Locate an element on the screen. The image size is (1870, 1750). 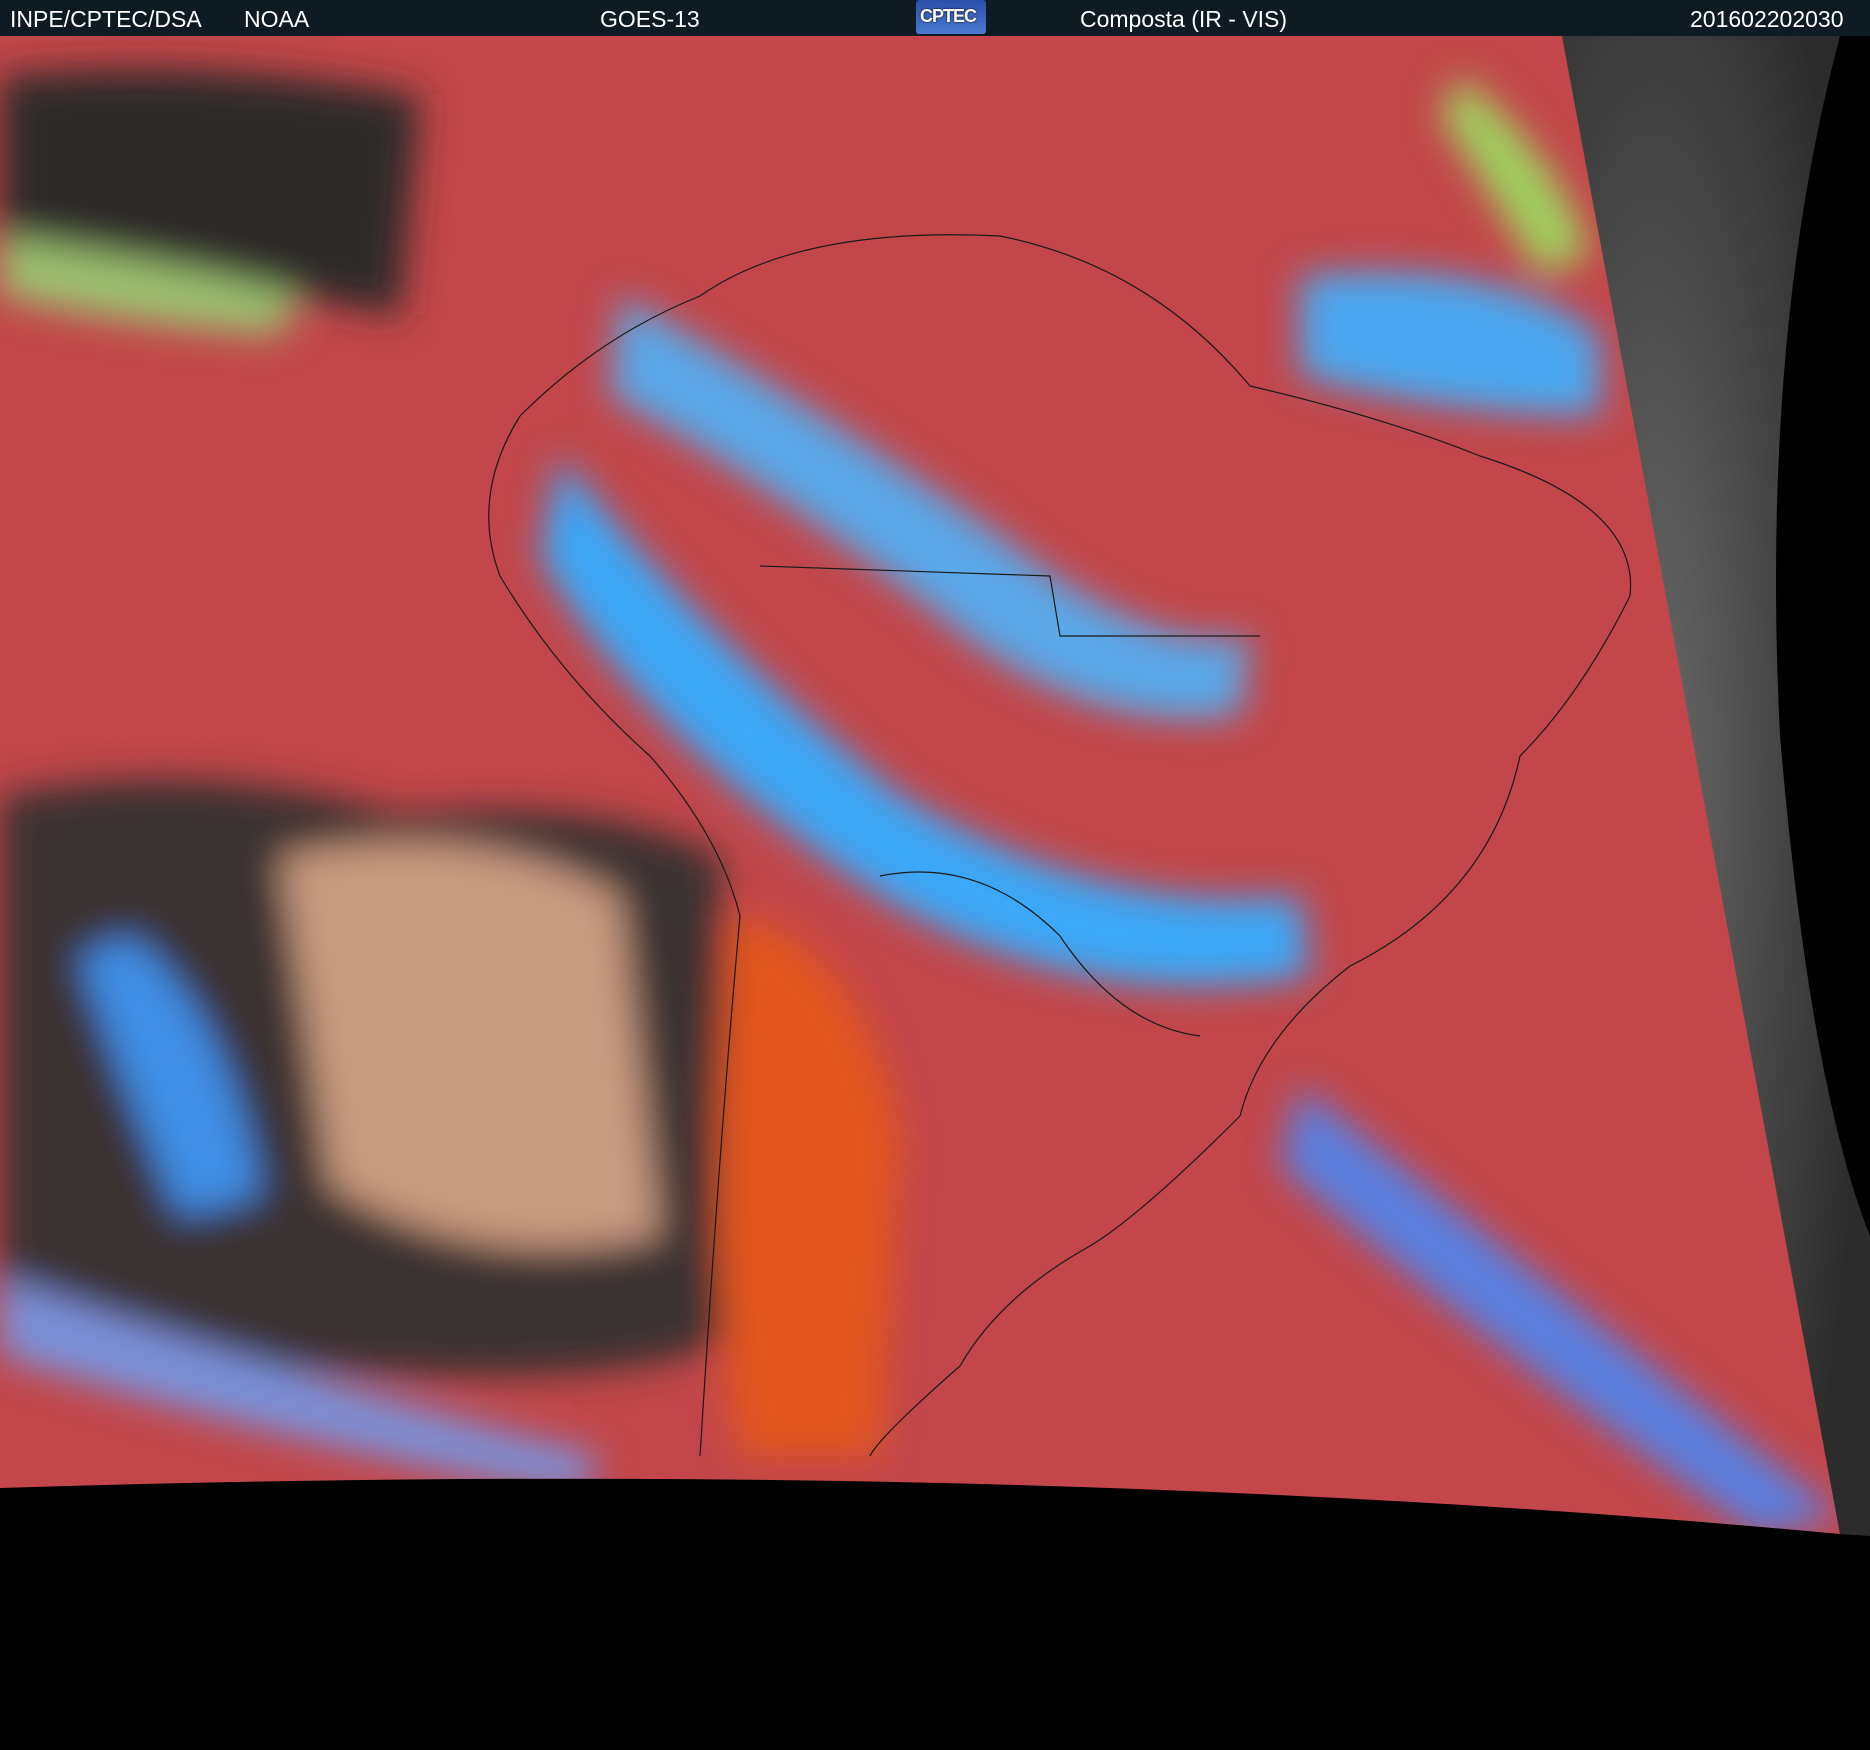
partner-label: NOAA is located at coordinates (277, 19).